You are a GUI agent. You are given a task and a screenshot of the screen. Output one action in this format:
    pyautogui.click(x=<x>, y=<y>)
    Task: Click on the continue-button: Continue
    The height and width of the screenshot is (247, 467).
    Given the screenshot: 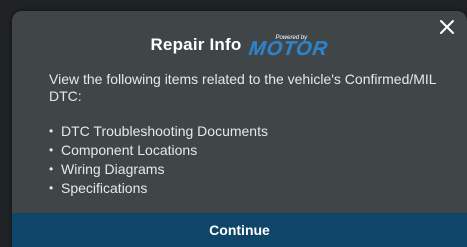 What is the action you would take?
    pyautogui.click(x=239, y=230)
    